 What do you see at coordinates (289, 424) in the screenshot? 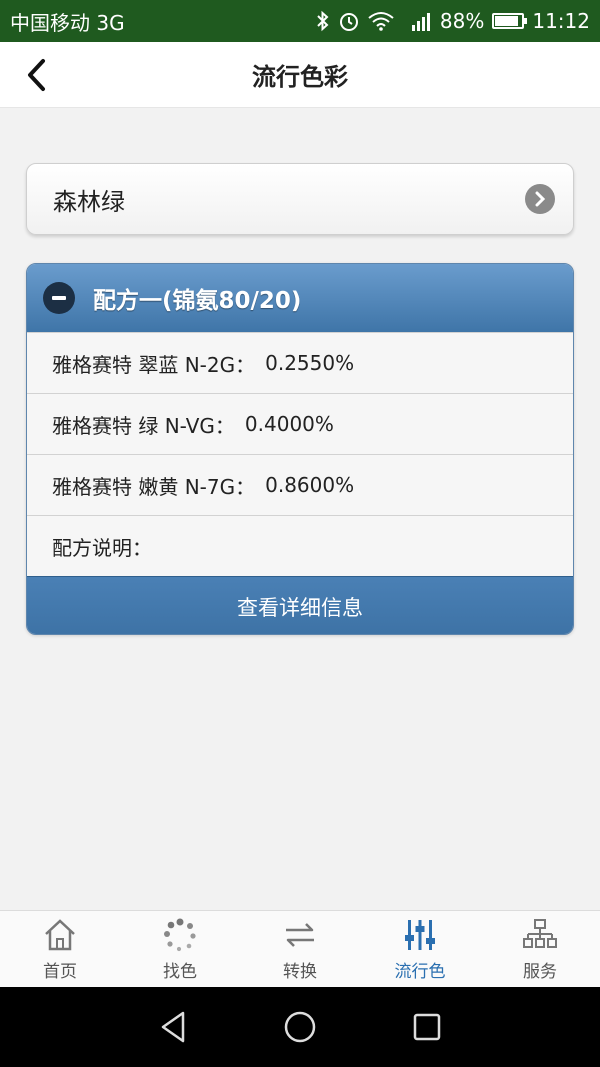
I see `dye-value: 0.4000%` at bounding box center [289, 424].